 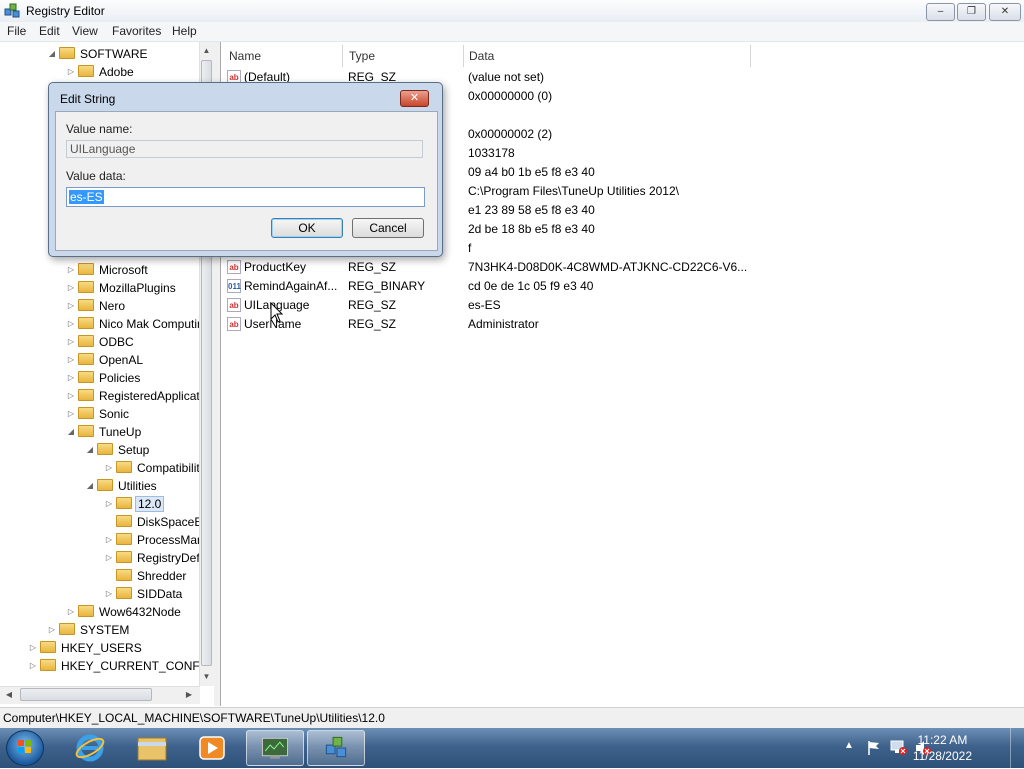 What do you see at coordinates (146, 576) in the screenshot?
I see `tree-node: Shredder` at bounding box center [146, 576].